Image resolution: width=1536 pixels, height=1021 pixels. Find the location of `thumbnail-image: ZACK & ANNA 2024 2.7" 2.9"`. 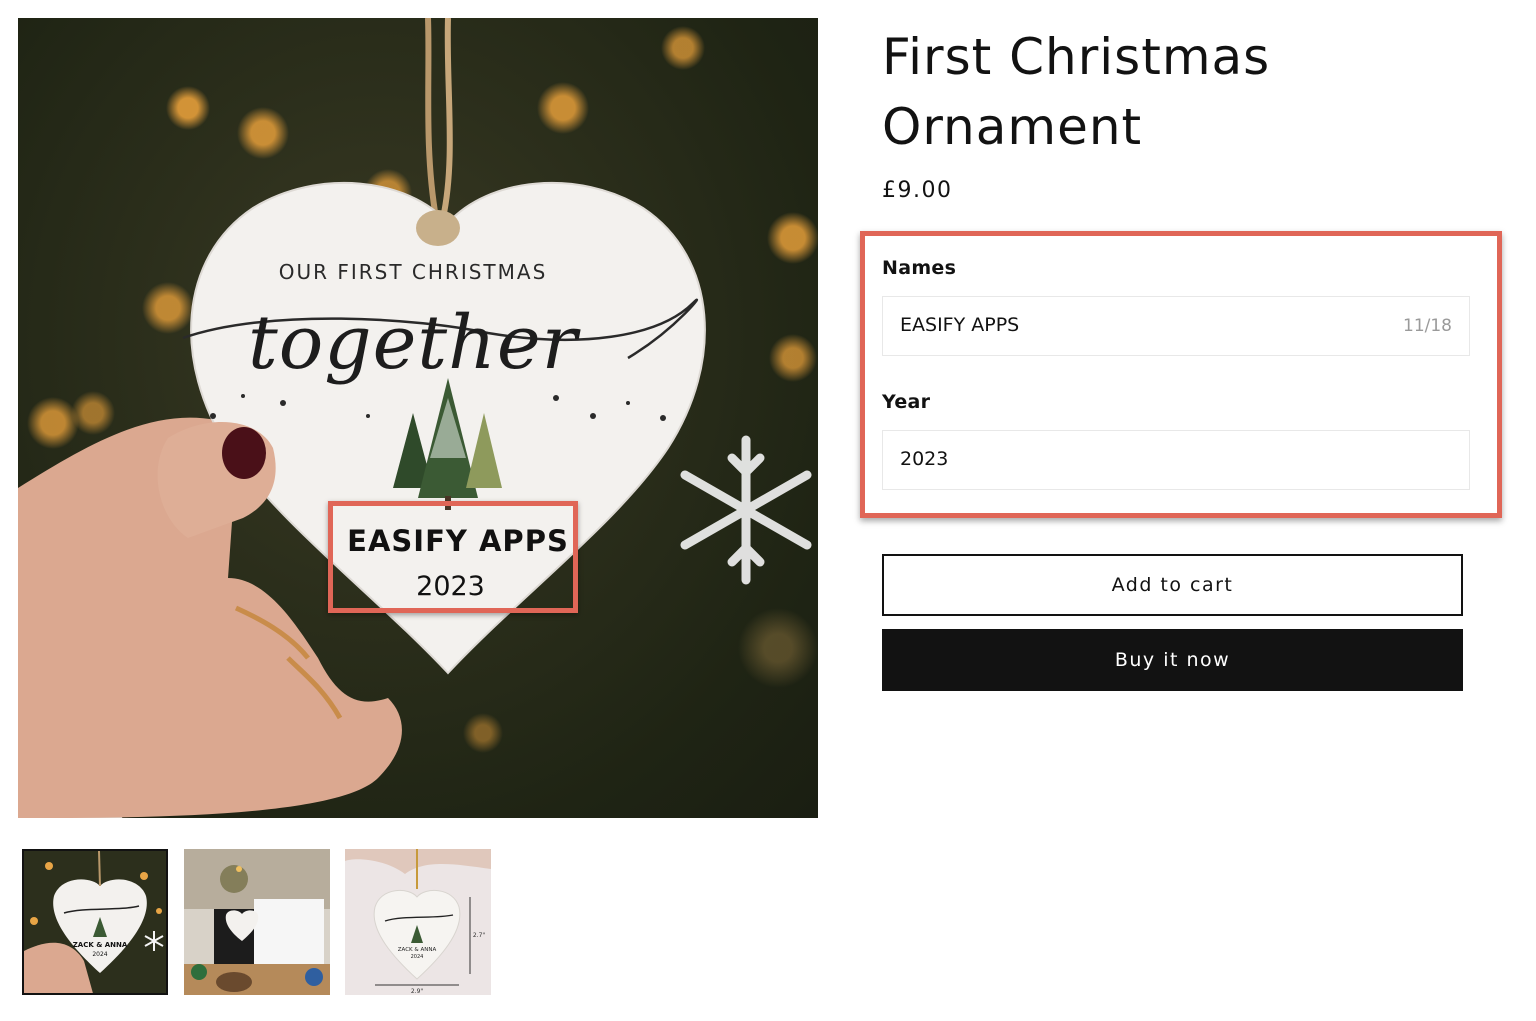

thumbnail-image: ZACK & ANNA 2024 2.7" 2.9" is located at coordinates (418, 922).